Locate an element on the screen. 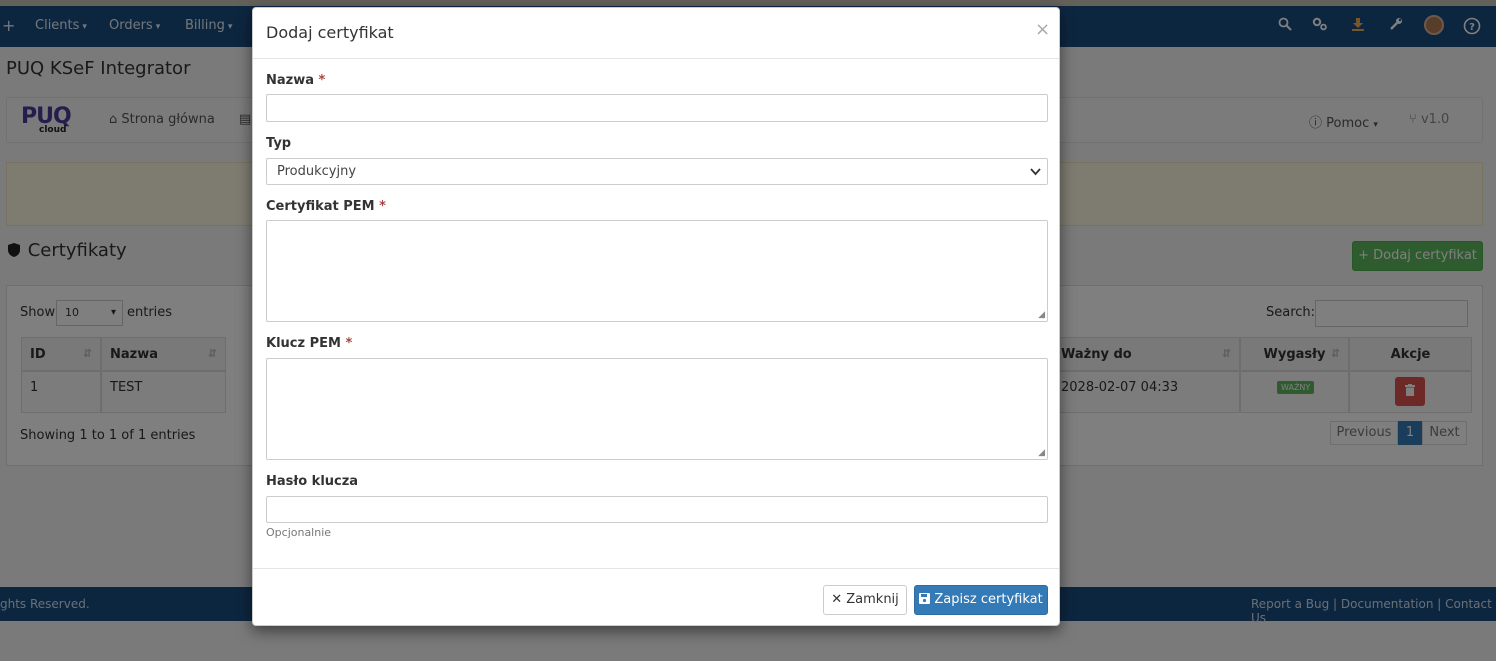 Image resolution: width=1496 pixels, height=661 pixels. name-label: Nazwa * is located at coordinates (295, 80).